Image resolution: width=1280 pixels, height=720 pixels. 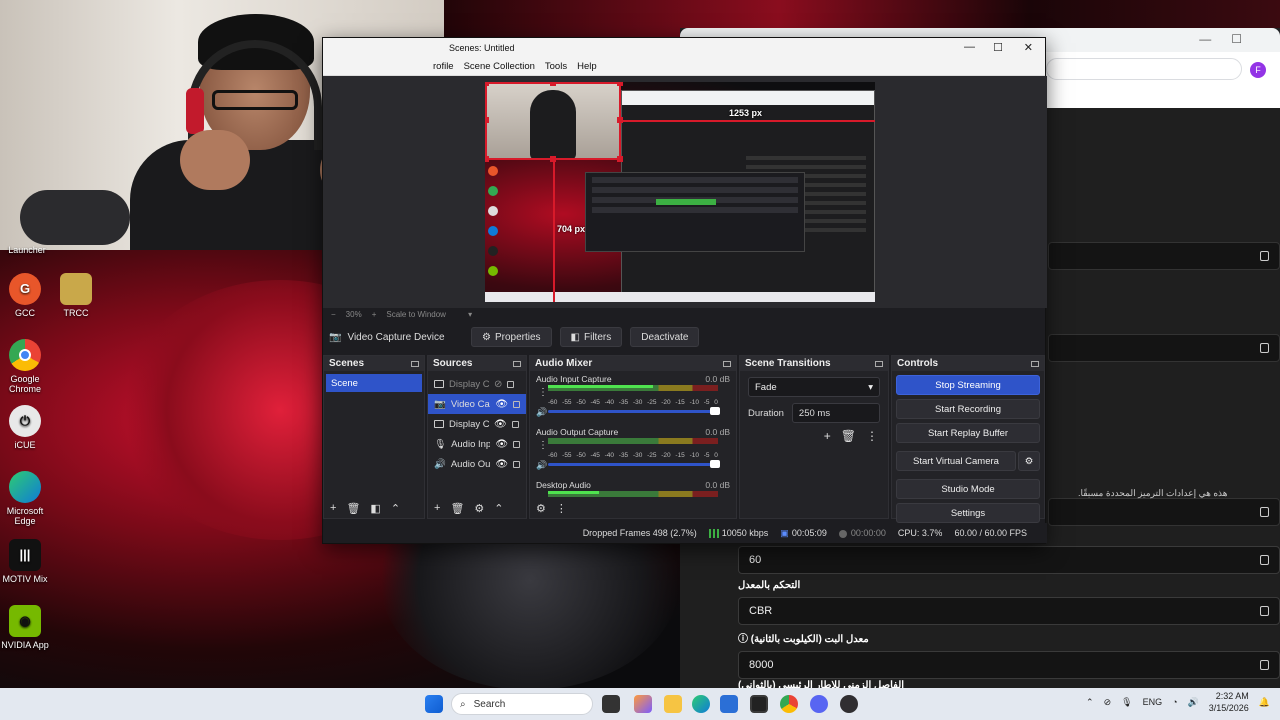 What do you see at coordinates (26, 498) in the screenshot?
I see `desktop-icon-edge: Microsoft Edge` at bounding box center [26, 498].